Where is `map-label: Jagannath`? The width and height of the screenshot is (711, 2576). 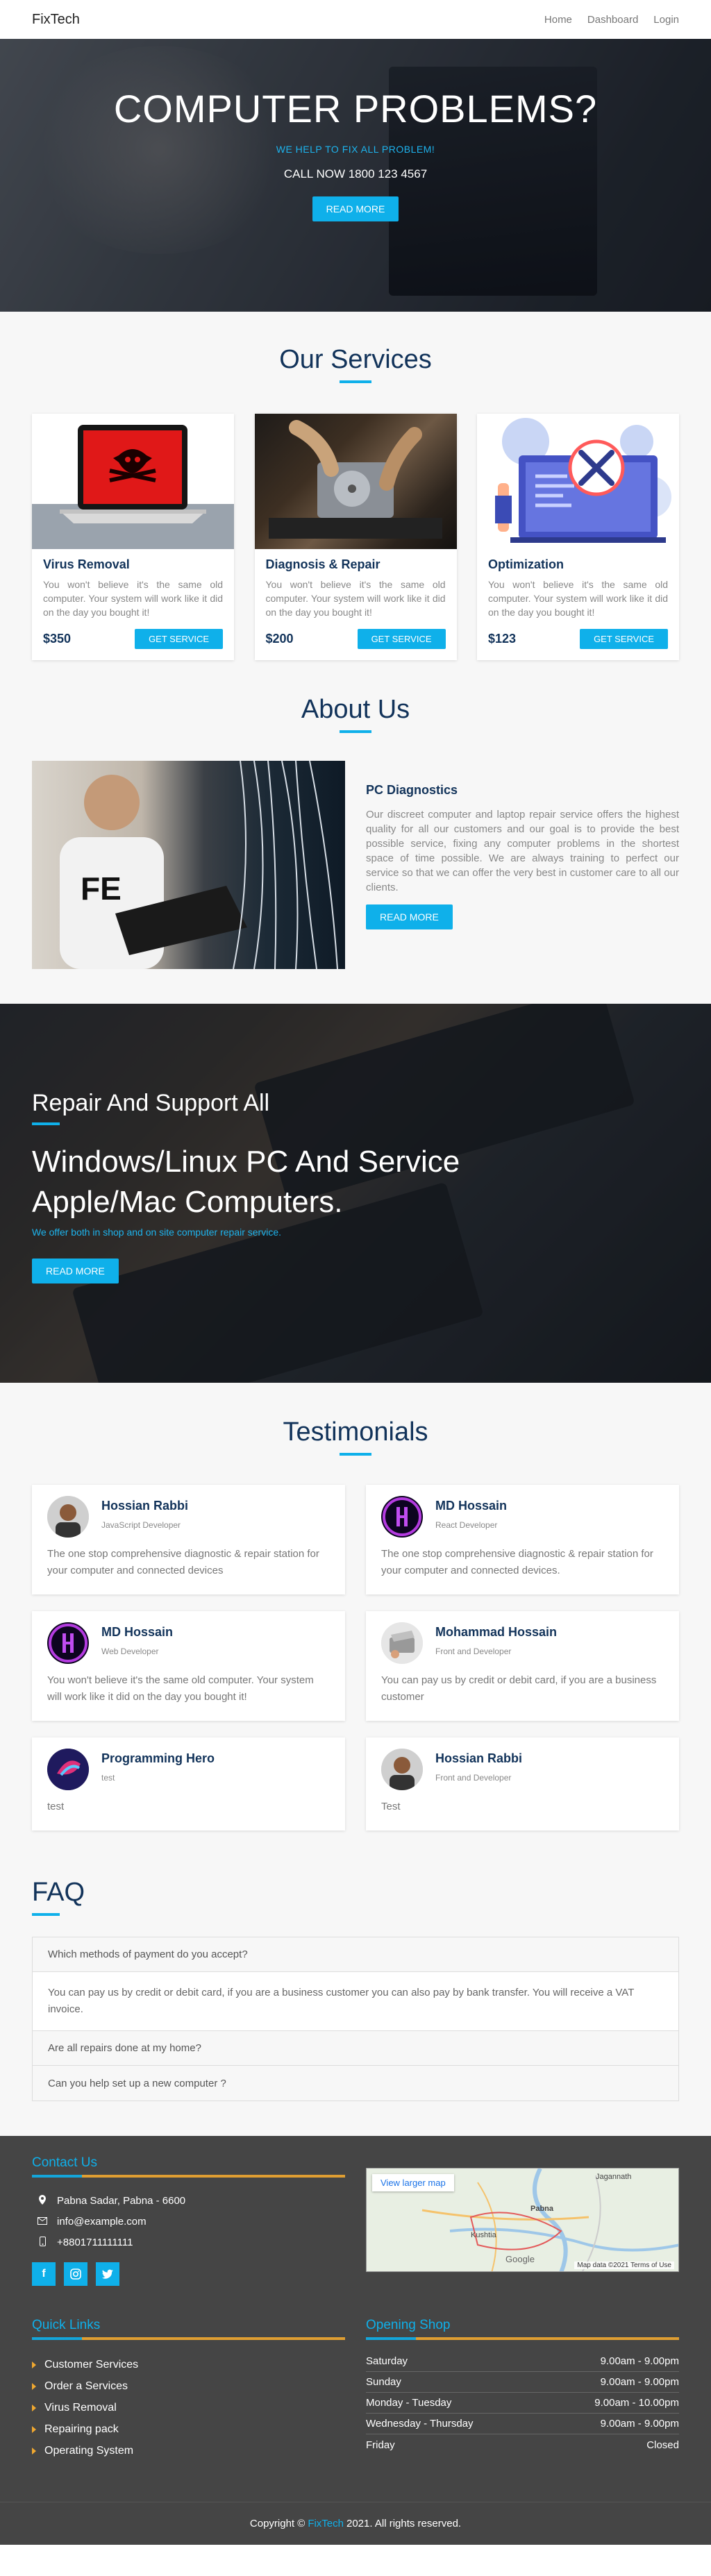 map-label: Jagannath is located at coordinates (614, 2177).